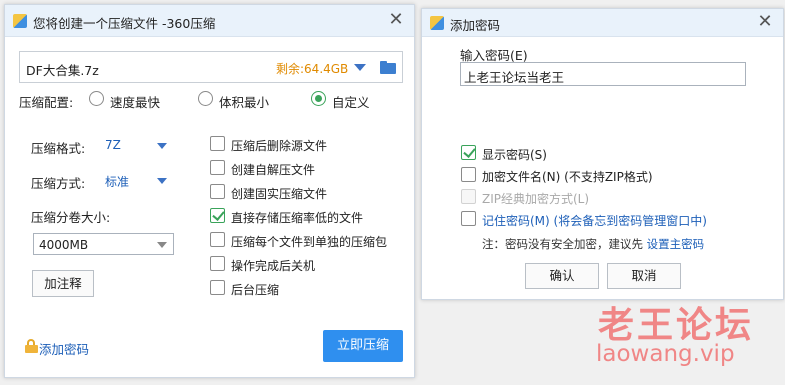  What do you see at coordinates (113, 145) in the screenshot?
I see `format-select-value: 7Z` at bounding box center [113, 145].